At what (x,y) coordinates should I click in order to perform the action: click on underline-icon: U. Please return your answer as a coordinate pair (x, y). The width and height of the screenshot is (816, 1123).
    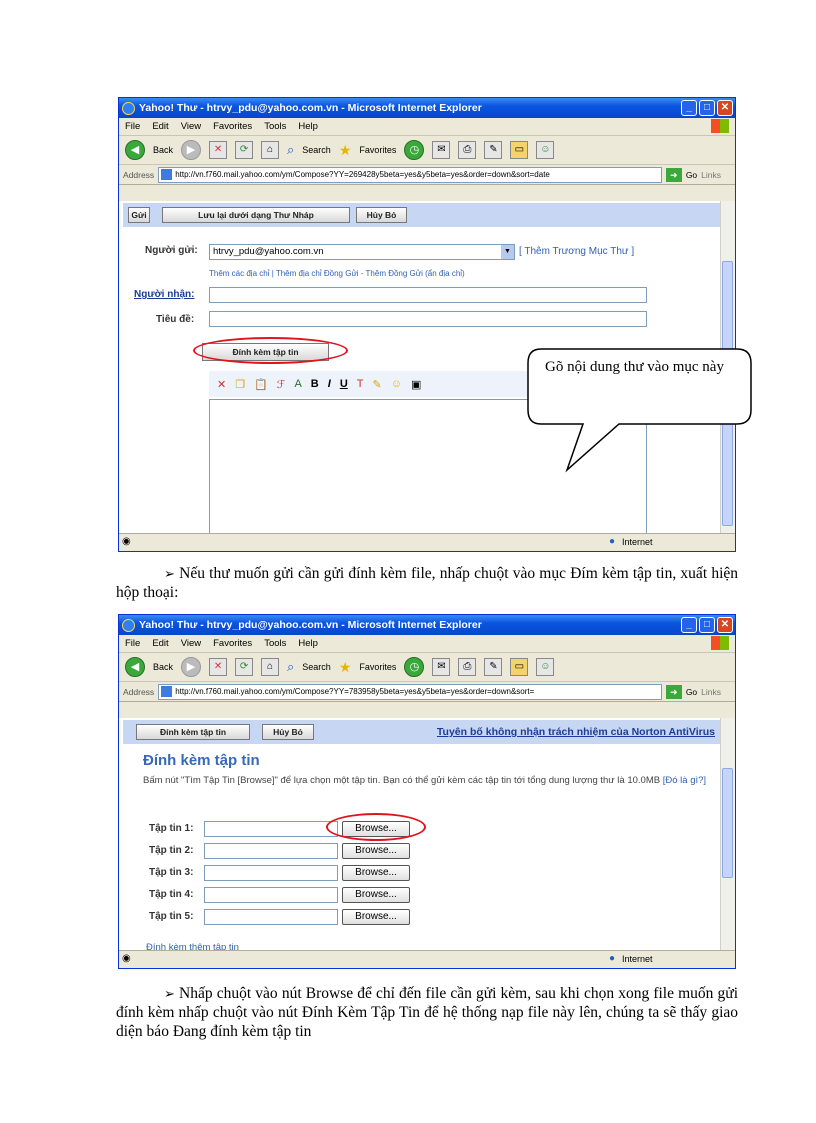
    Looking at the image, I should click on (344, 384).